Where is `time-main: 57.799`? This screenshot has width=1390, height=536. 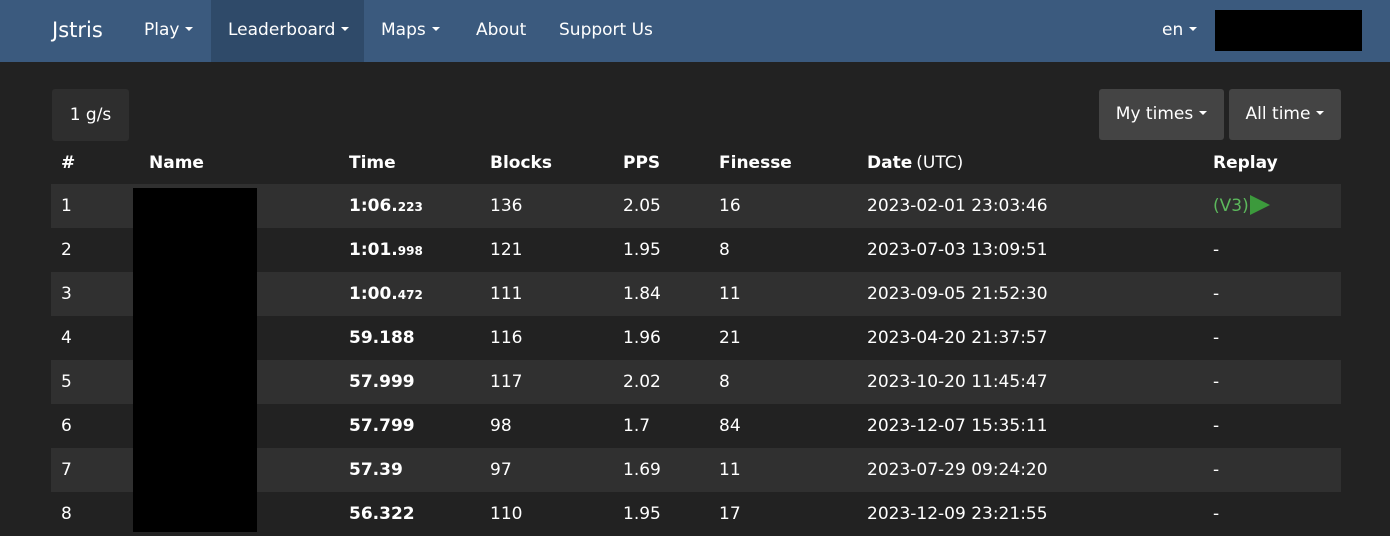 time-main: 57.799 is located at coordinates (382, 426).